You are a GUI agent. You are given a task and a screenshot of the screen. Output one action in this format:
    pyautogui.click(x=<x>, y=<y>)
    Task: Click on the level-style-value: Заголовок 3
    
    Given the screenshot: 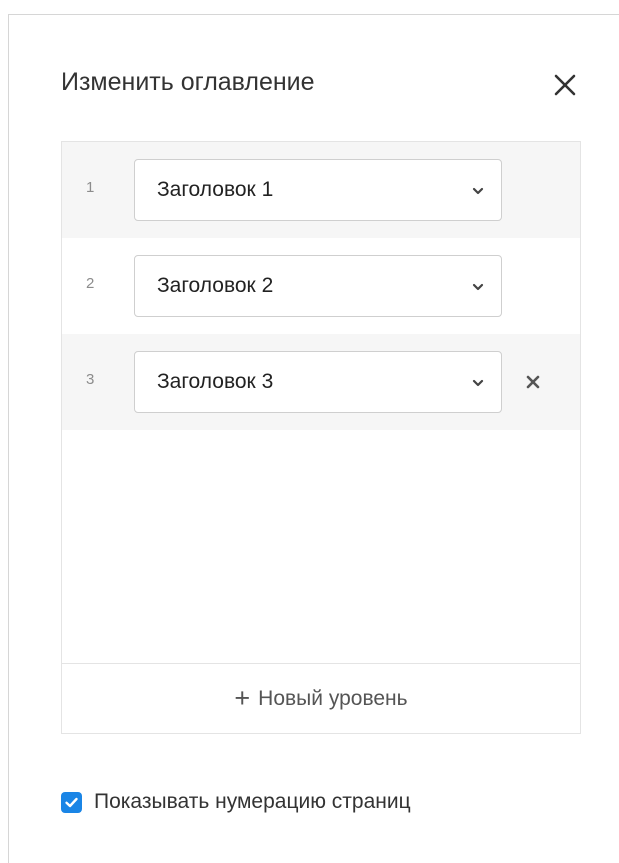 What is the action you would take?
    pyautogui.click(x=215, y=381)
    